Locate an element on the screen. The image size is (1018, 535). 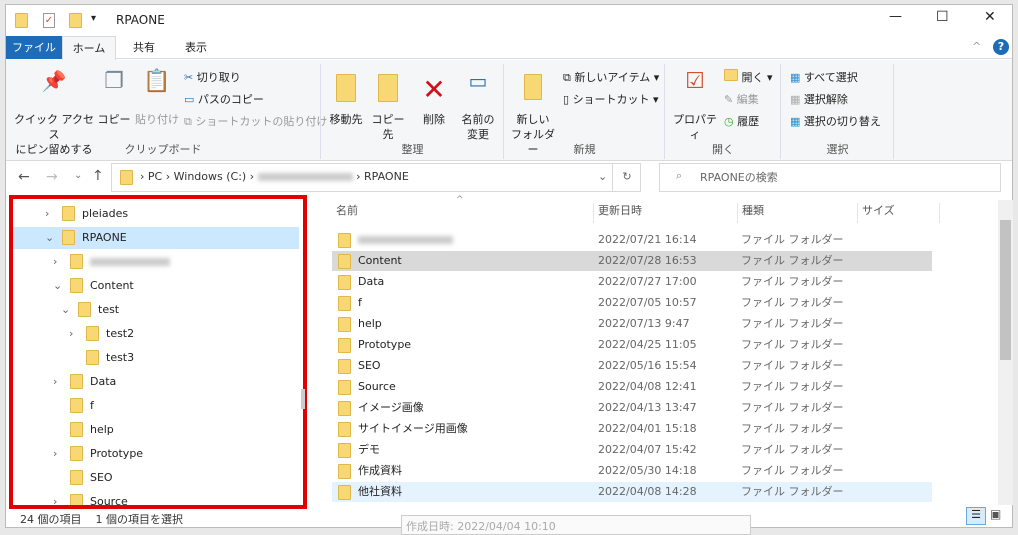
paste-button: 📋 貼り付け is located at coordinates (157, 99).